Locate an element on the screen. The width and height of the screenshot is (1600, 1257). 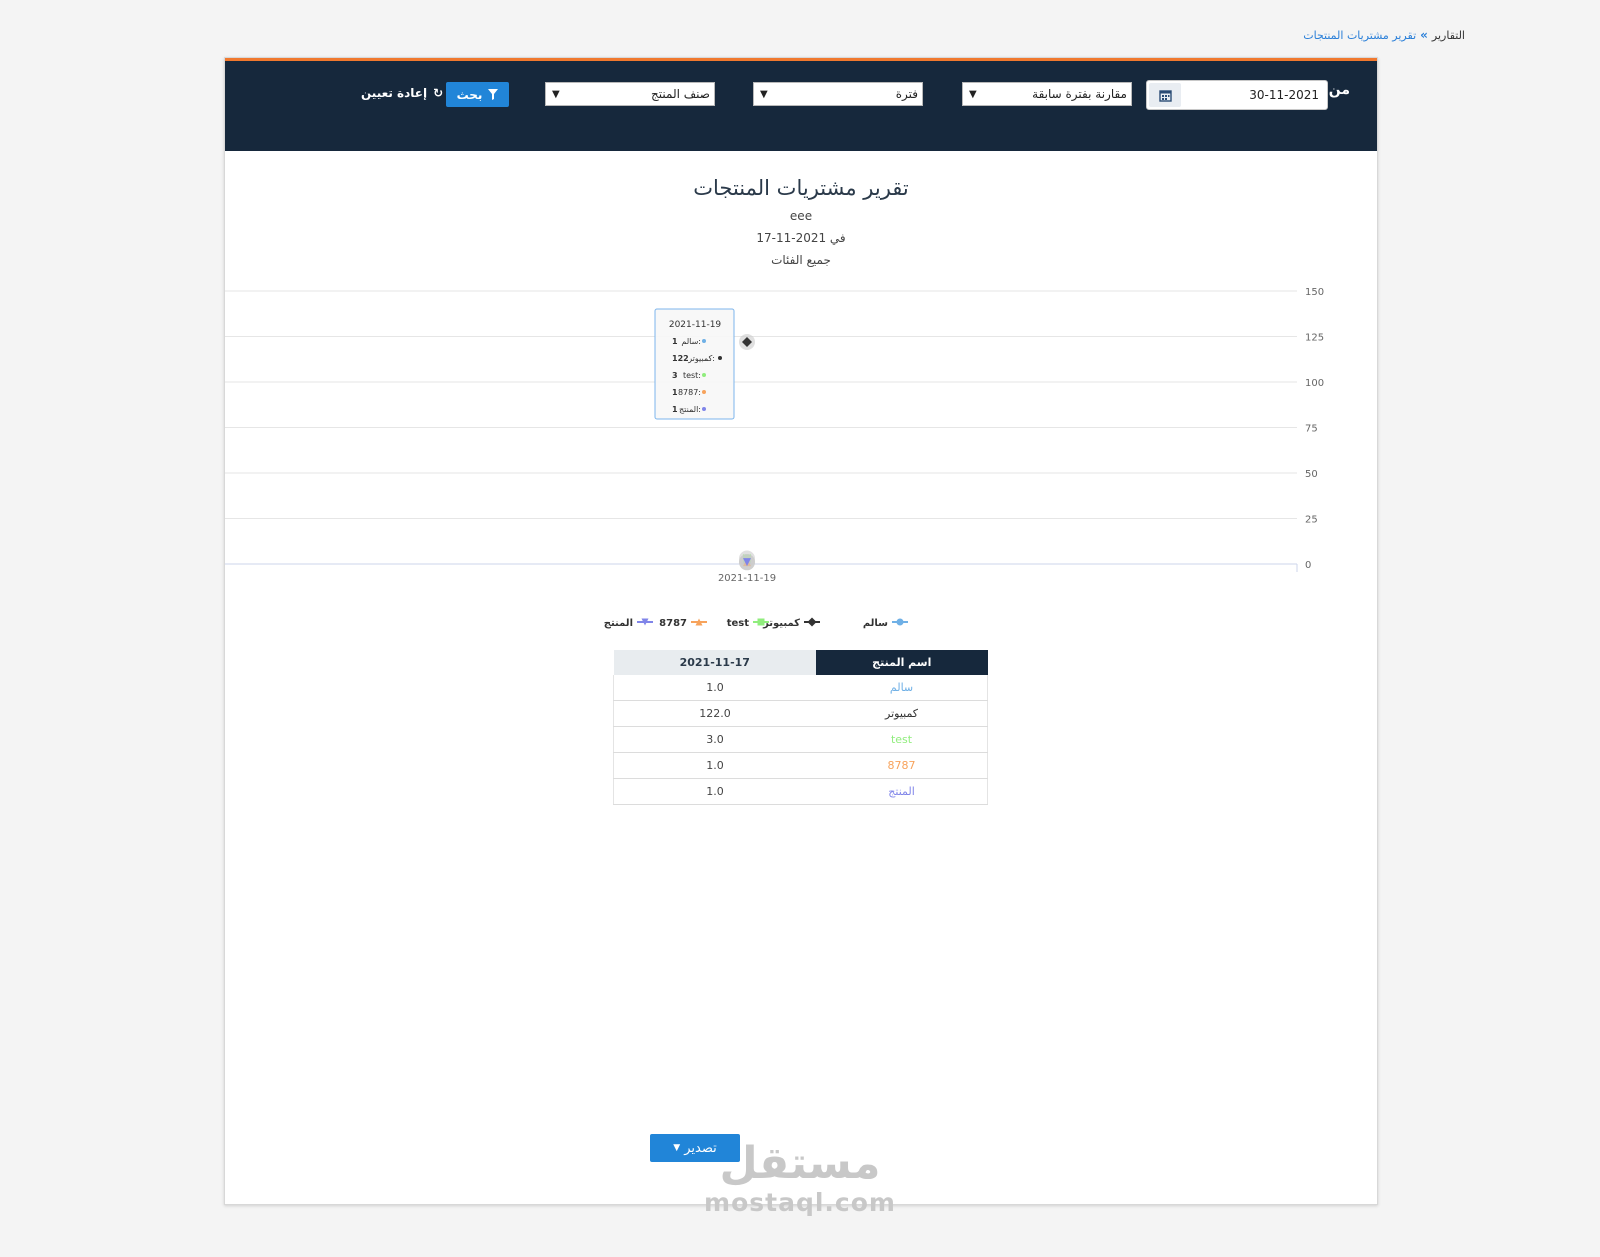
watermark-logo: مستقل mostaql.com is located at coordinates (800, 1178).